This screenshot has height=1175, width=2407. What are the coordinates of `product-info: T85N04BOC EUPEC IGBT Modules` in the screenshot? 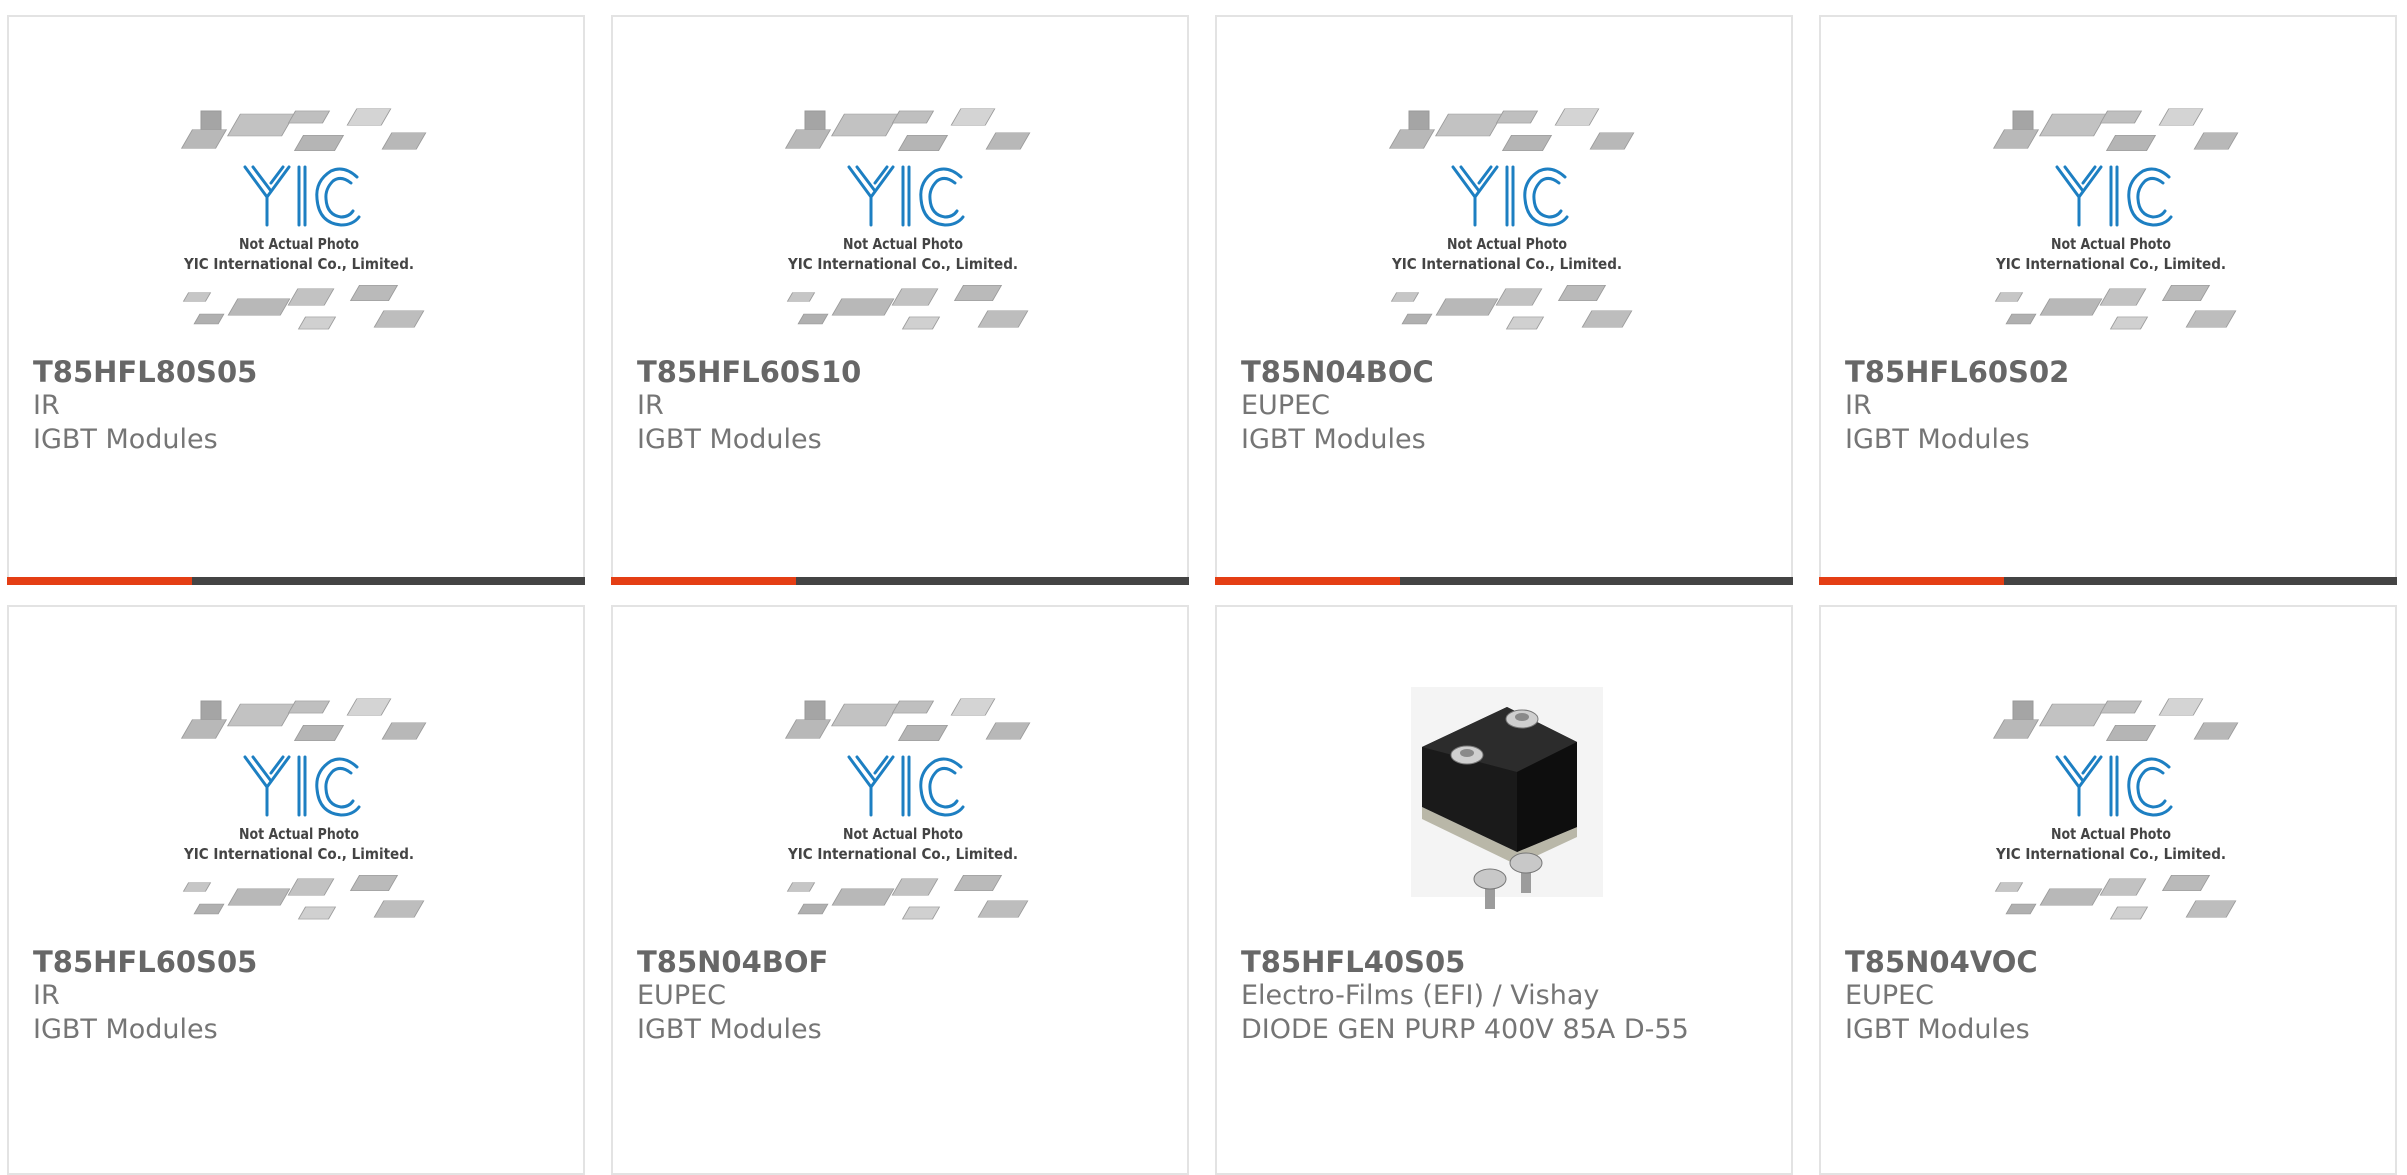 It's located at (1506, 406).